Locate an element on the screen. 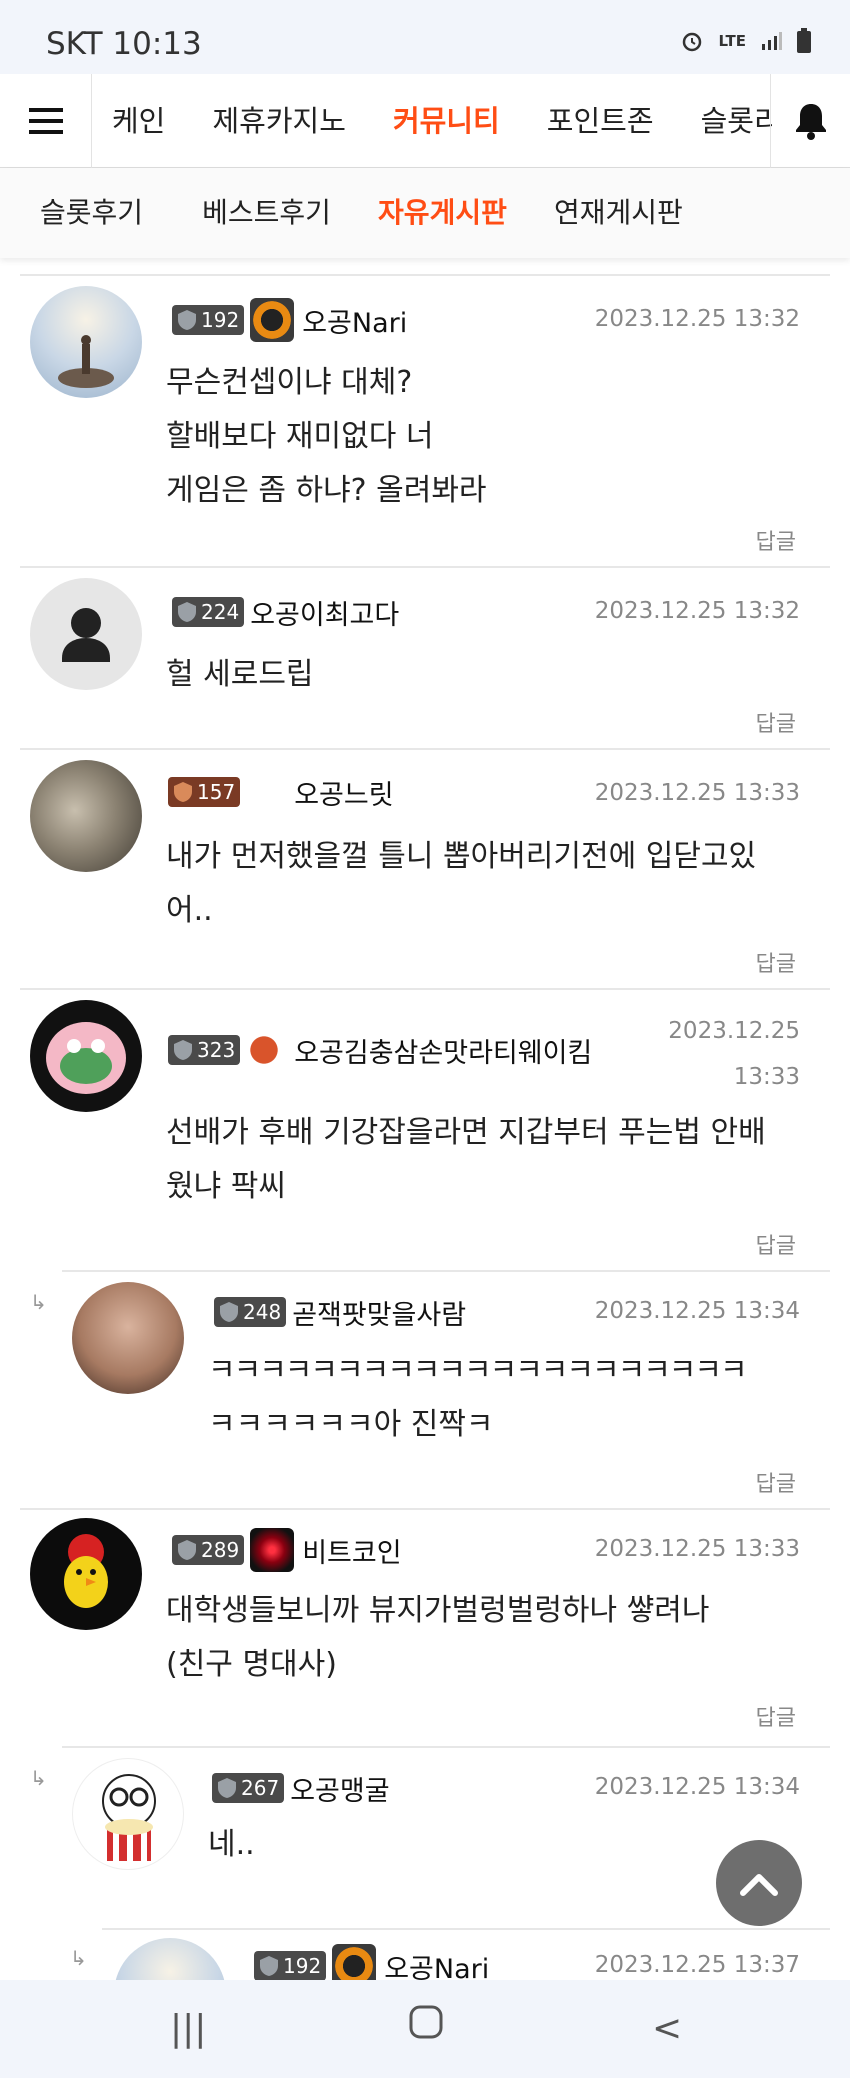 The image size is (850, 2078). system-nav-bar: ||| < is located at coordinates (425, 2029).